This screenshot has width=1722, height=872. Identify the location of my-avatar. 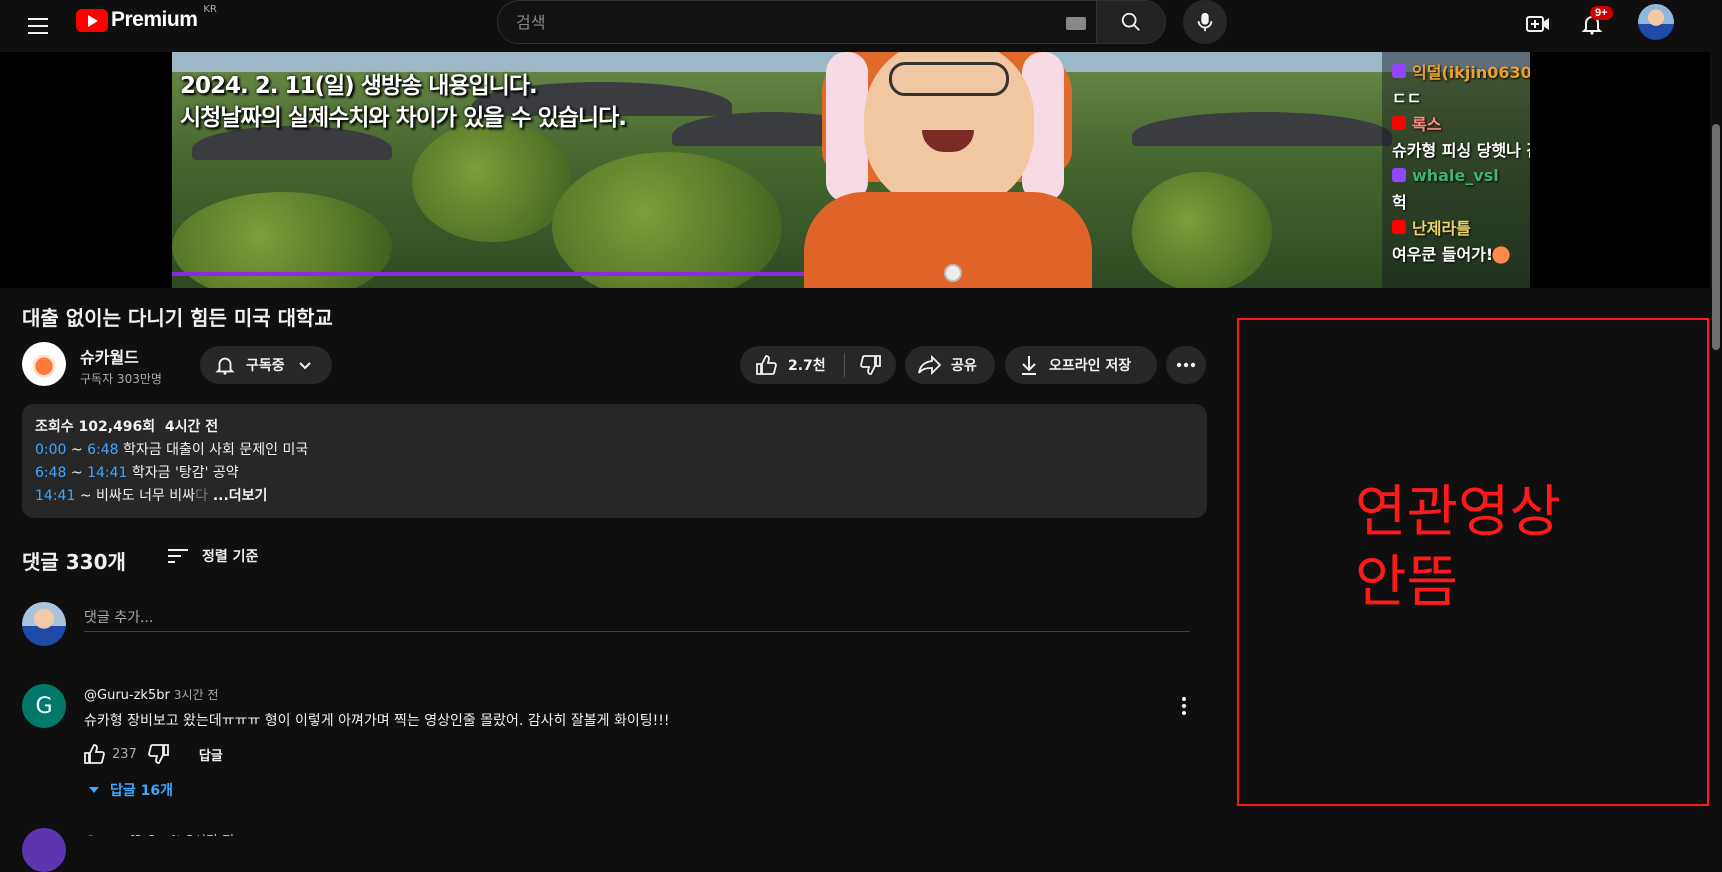
(44, 624).